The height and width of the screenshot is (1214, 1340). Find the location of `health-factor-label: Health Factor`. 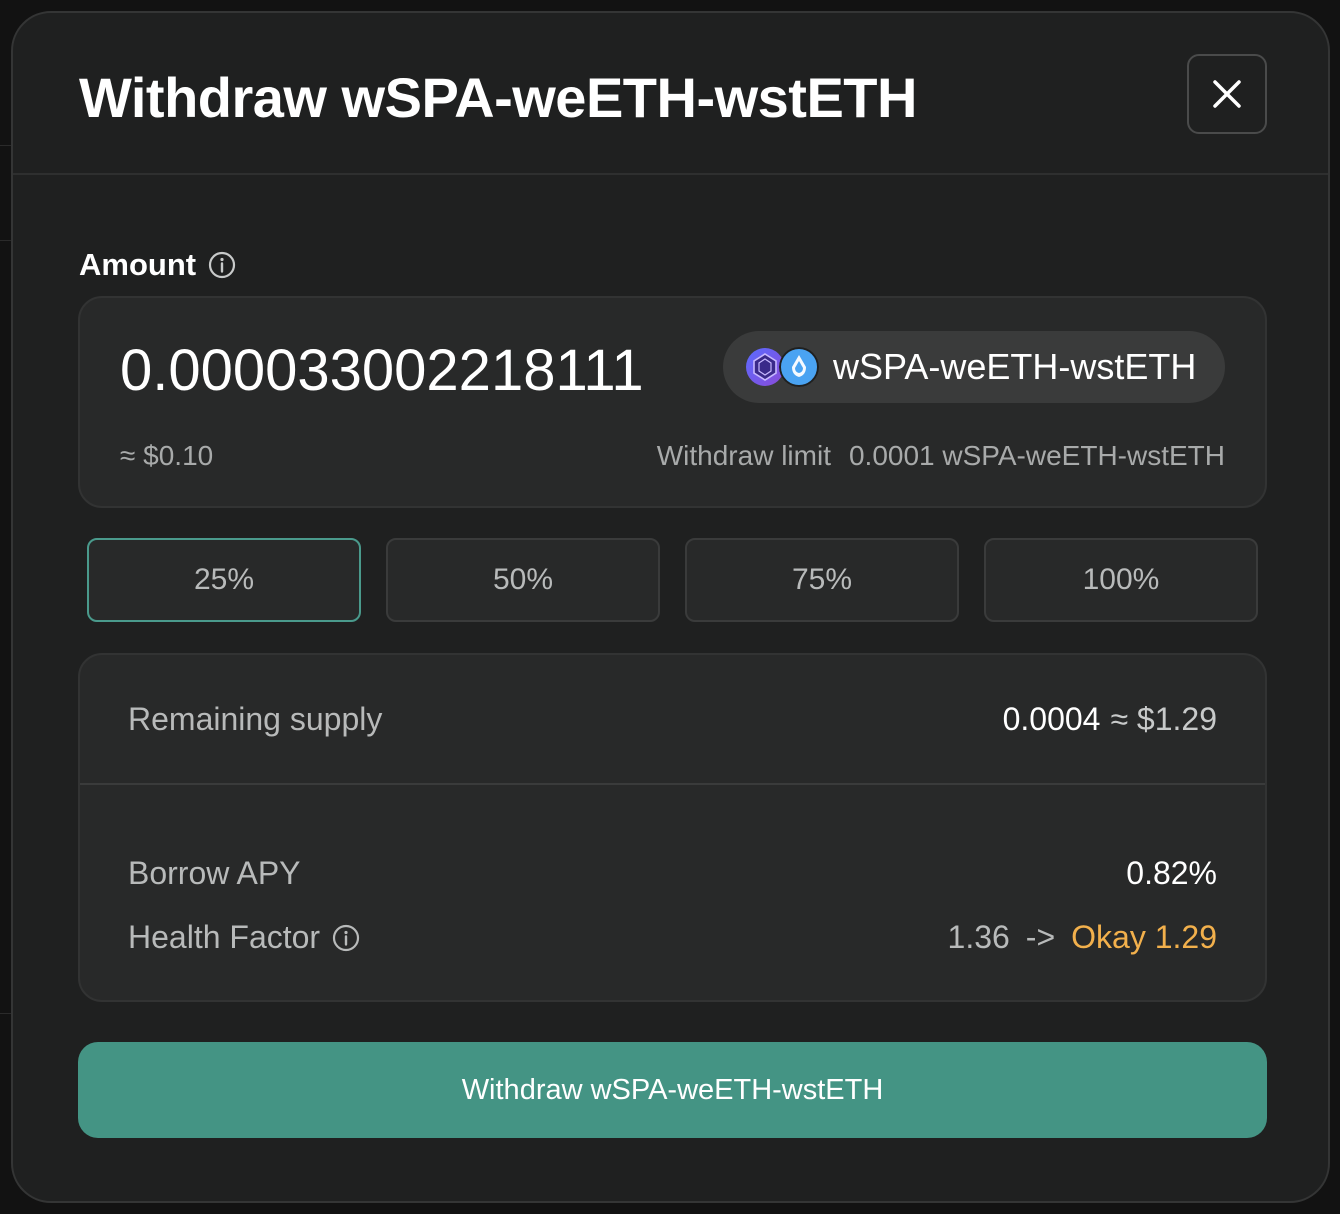

health-factor-label: Health Factor is located at coordinates (244, 937).